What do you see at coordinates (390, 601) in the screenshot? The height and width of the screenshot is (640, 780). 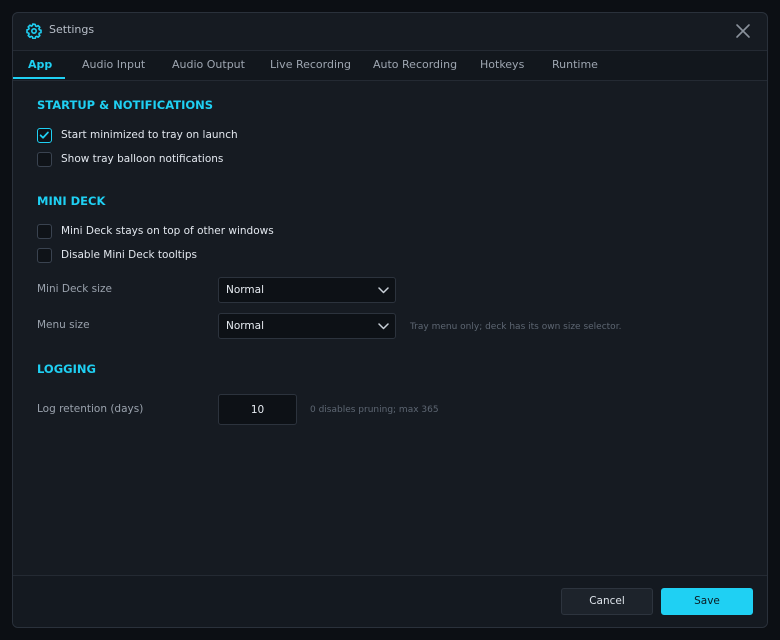 I see `dialog-footer: Cancel Save` at bounding box center [390, 601].